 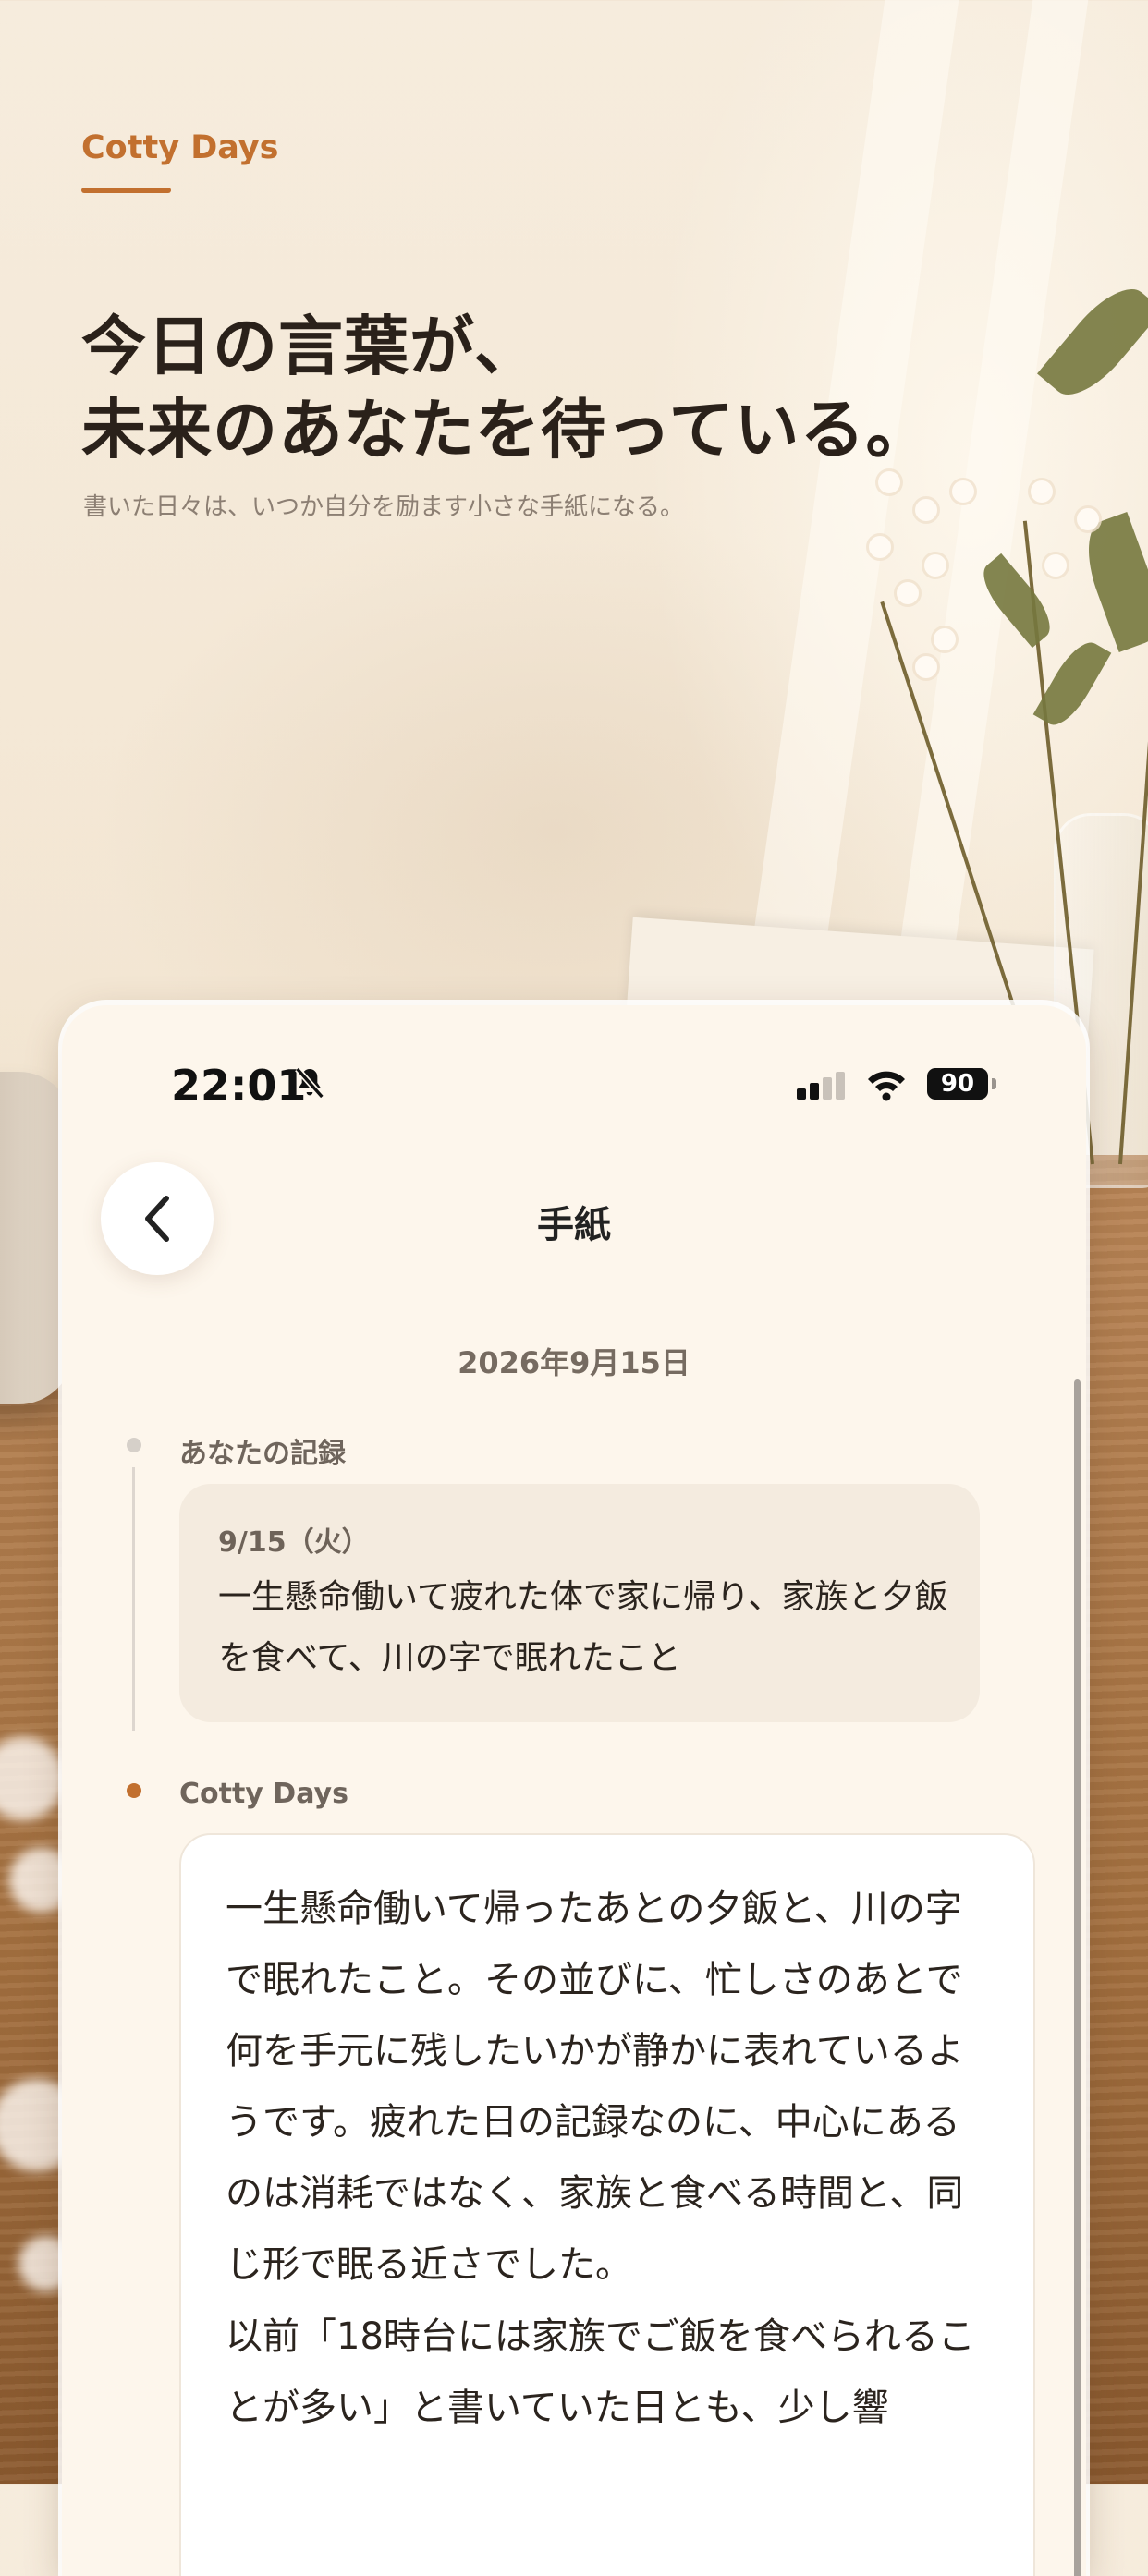 What do you see at coordinates (134, 1445) in the screenshot?
I see `timeline-dot` at bounding box center [134, 1445].